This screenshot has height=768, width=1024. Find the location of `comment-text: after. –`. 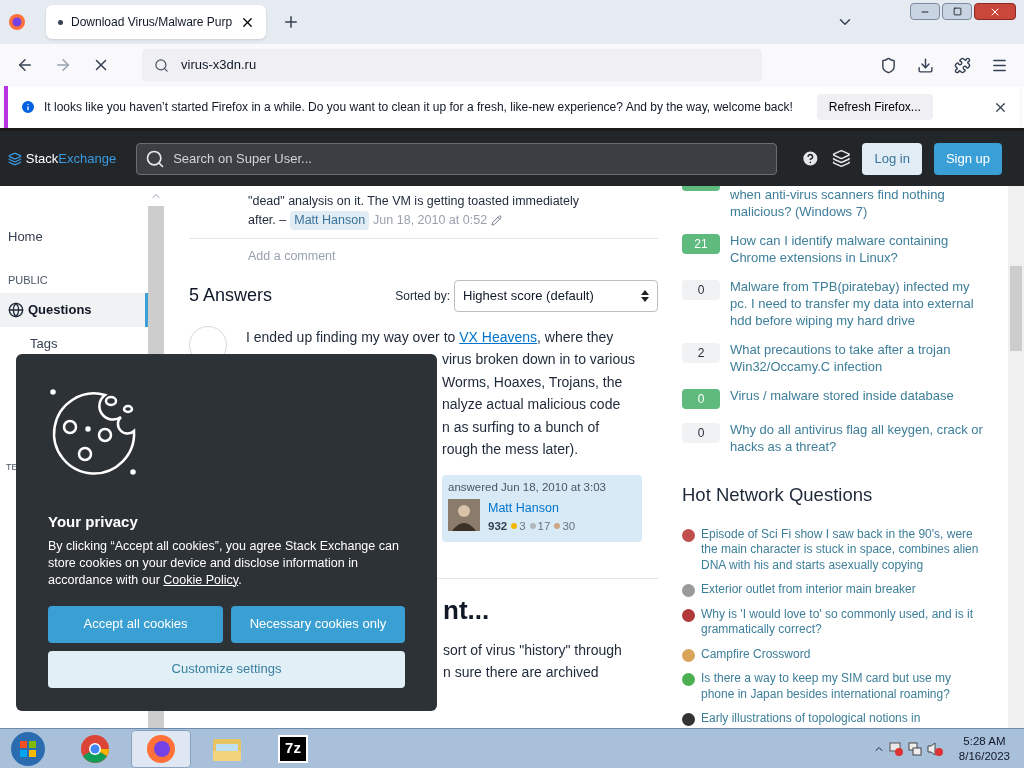

comment-text: after. – is located at coordinates (267, 220).